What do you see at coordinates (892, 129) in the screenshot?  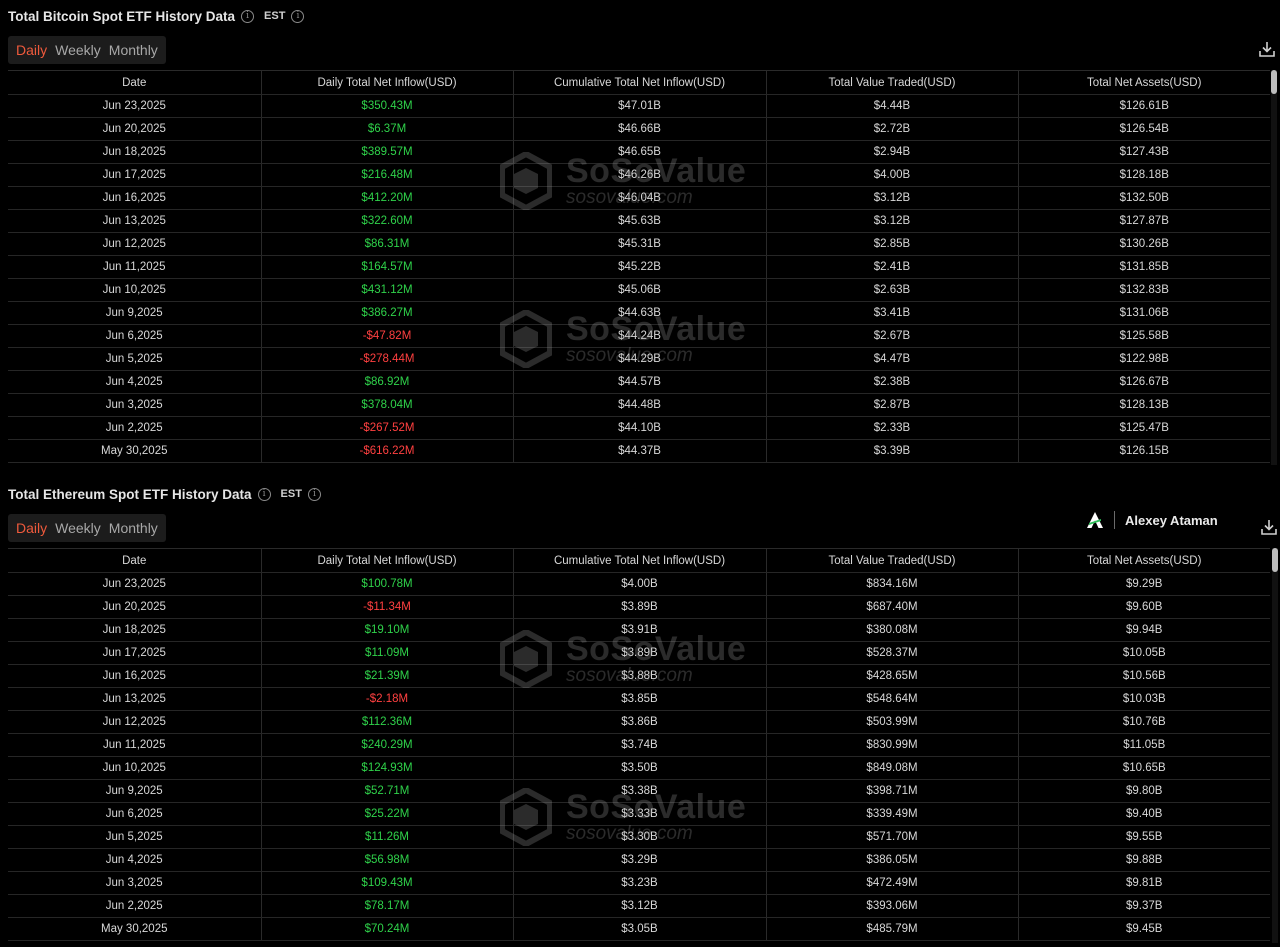 I see `value-traded-cell: $2.72B` at bounding box center [892, 129].